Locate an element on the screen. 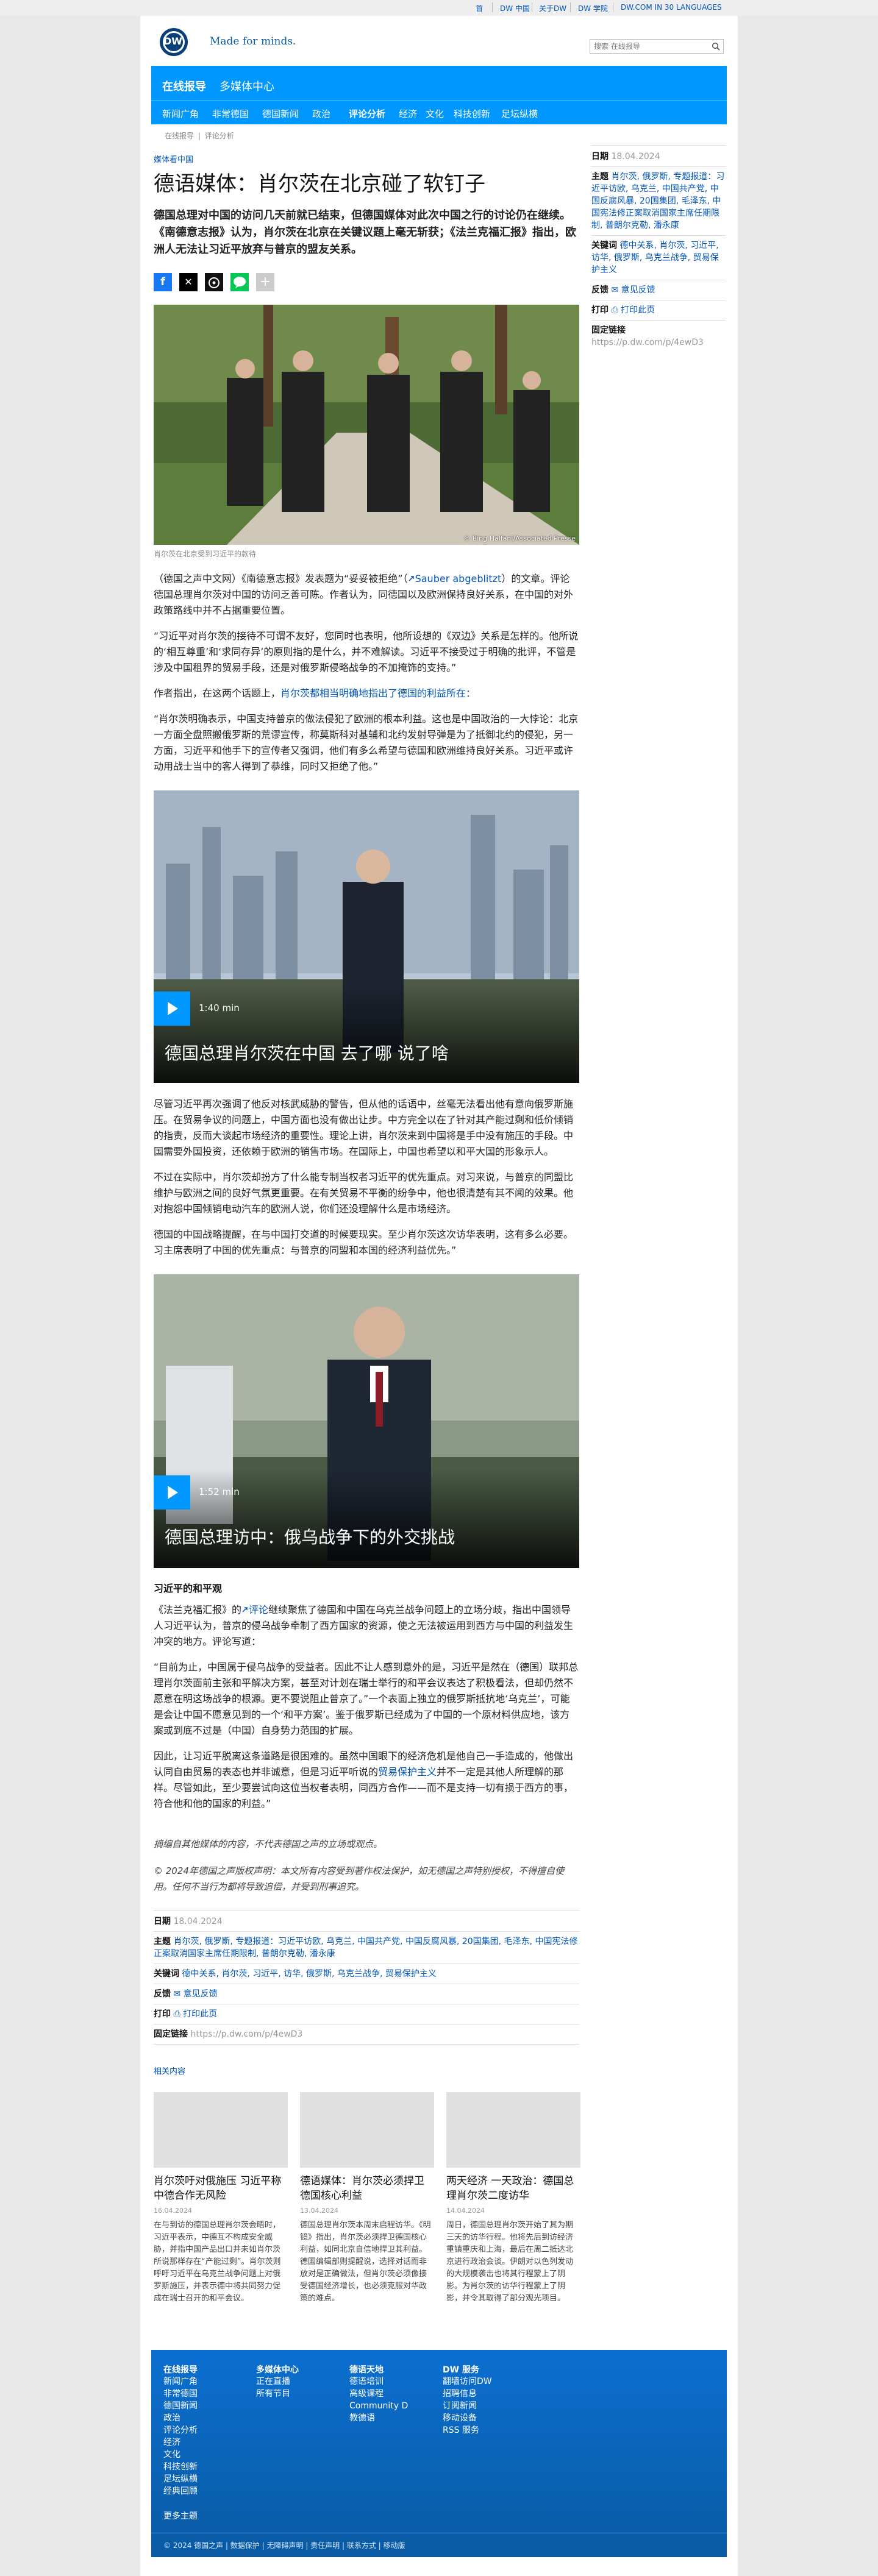 Image resolution: width=878 pixels, height=2576 pixels. paragraph-text: 《法兰克福汇报》的 is located at coordinates (198, 1610).